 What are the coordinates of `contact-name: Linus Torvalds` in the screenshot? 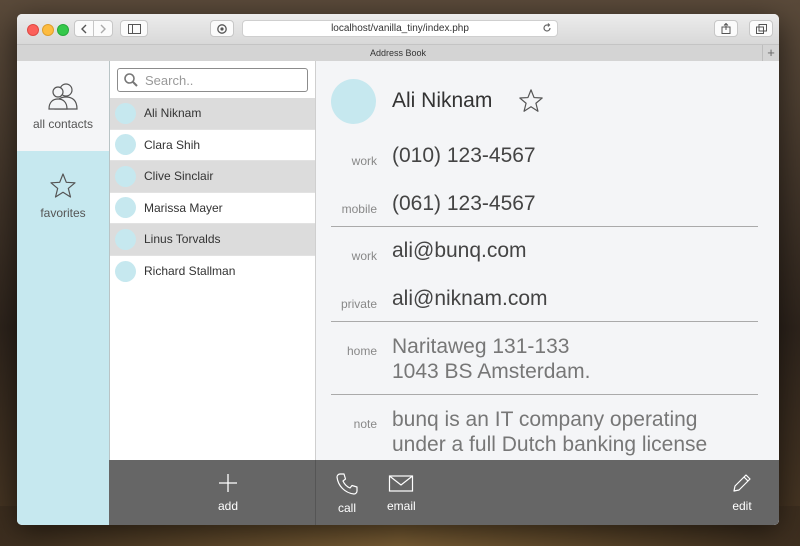 It's located at (182, 239).